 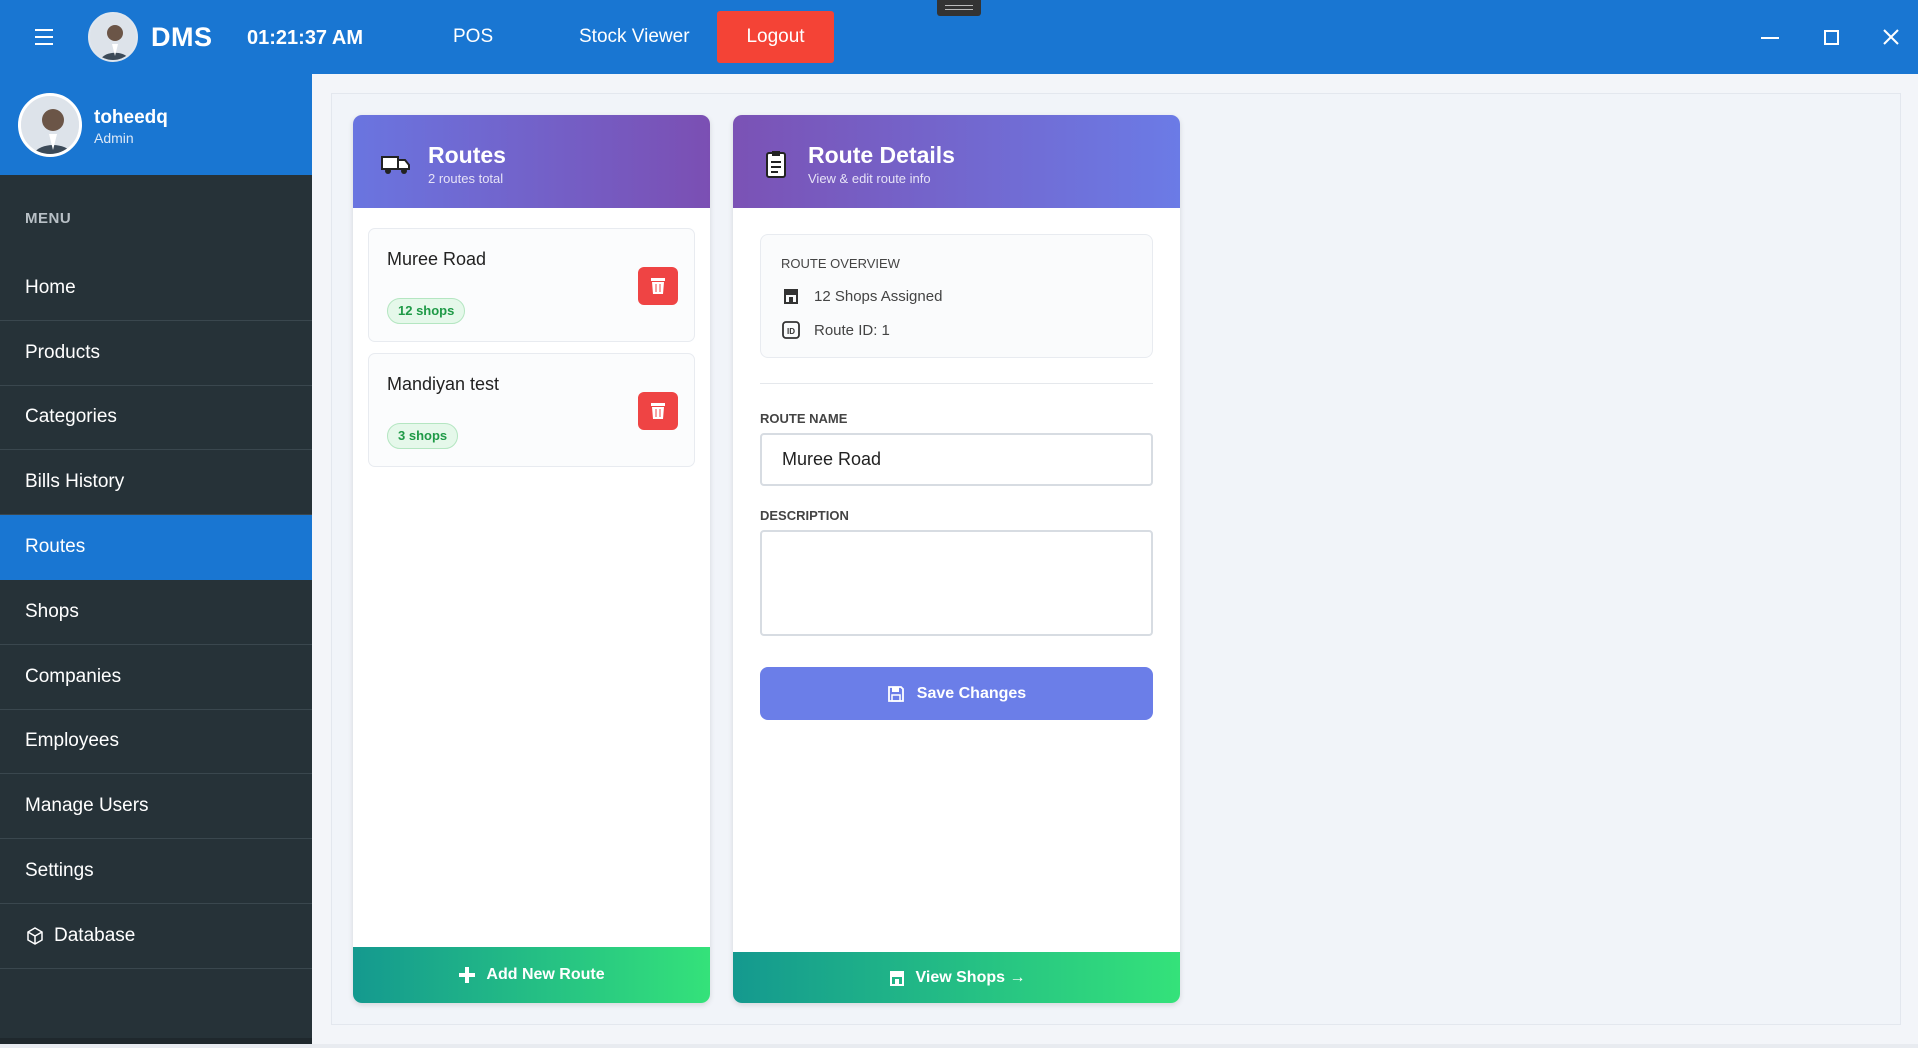 I want to click on sidebar-item-label: Manage Users, so click(x=87, y=806).